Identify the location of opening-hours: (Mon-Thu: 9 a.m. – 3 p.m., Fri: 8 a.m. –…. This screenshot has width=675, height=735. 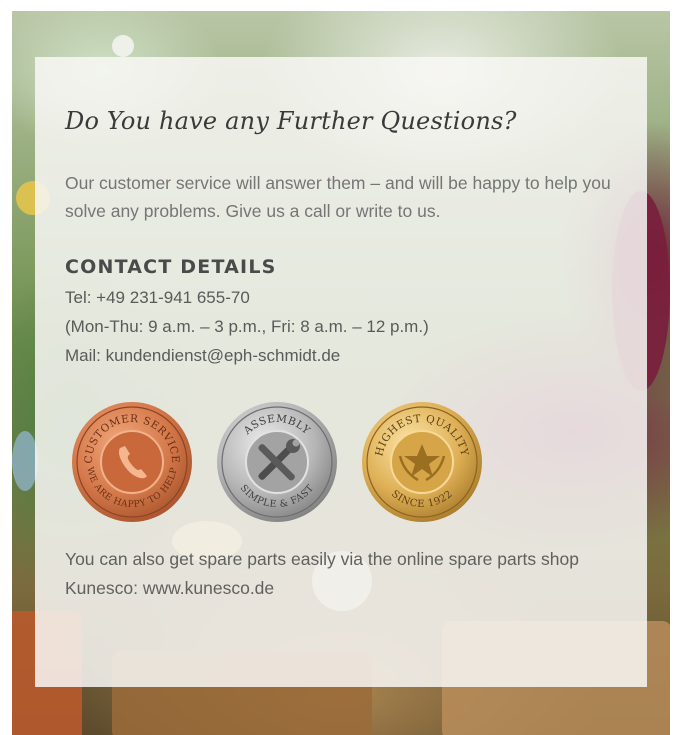
(247, 326).